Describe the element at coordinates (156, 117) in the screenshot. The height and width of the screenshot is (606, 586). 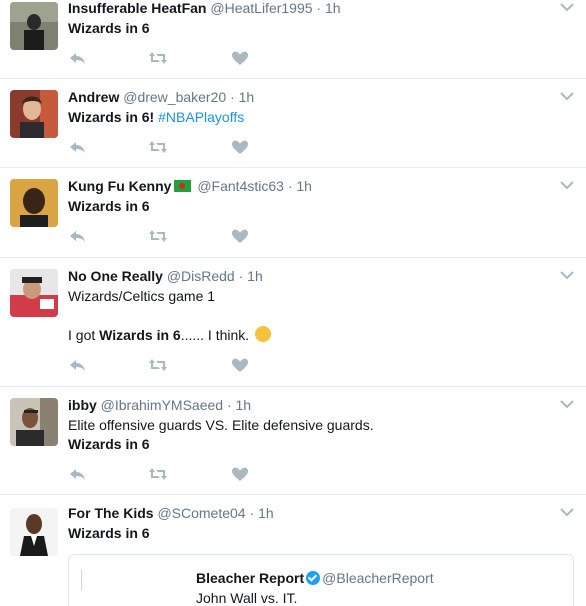
I see `tweet-text: Wizards in 6! #NBAPlayoffs` at that location.